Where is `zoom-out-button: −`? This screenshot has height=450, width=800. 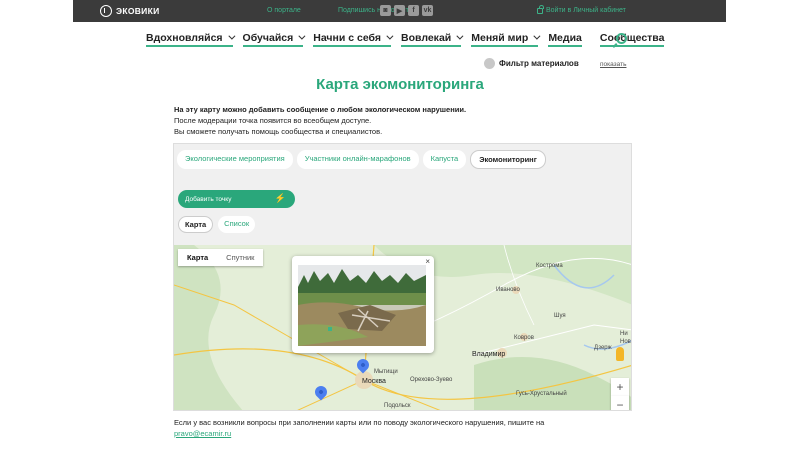
zoom-out-button: − is located at coordinates (620, 403).